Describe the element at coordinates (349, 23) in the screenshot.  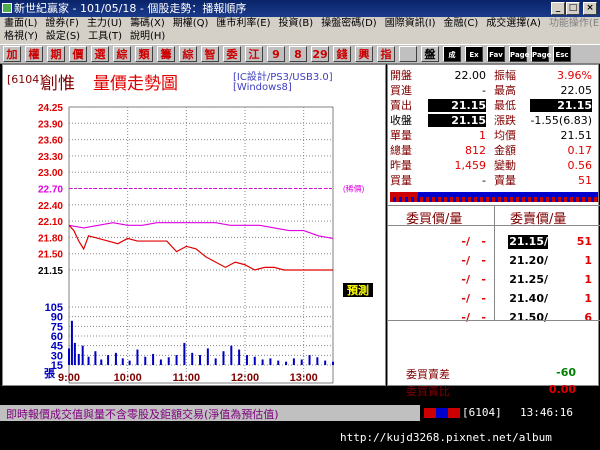
I see `menu-item: 操盤密碼(D)` at that location.